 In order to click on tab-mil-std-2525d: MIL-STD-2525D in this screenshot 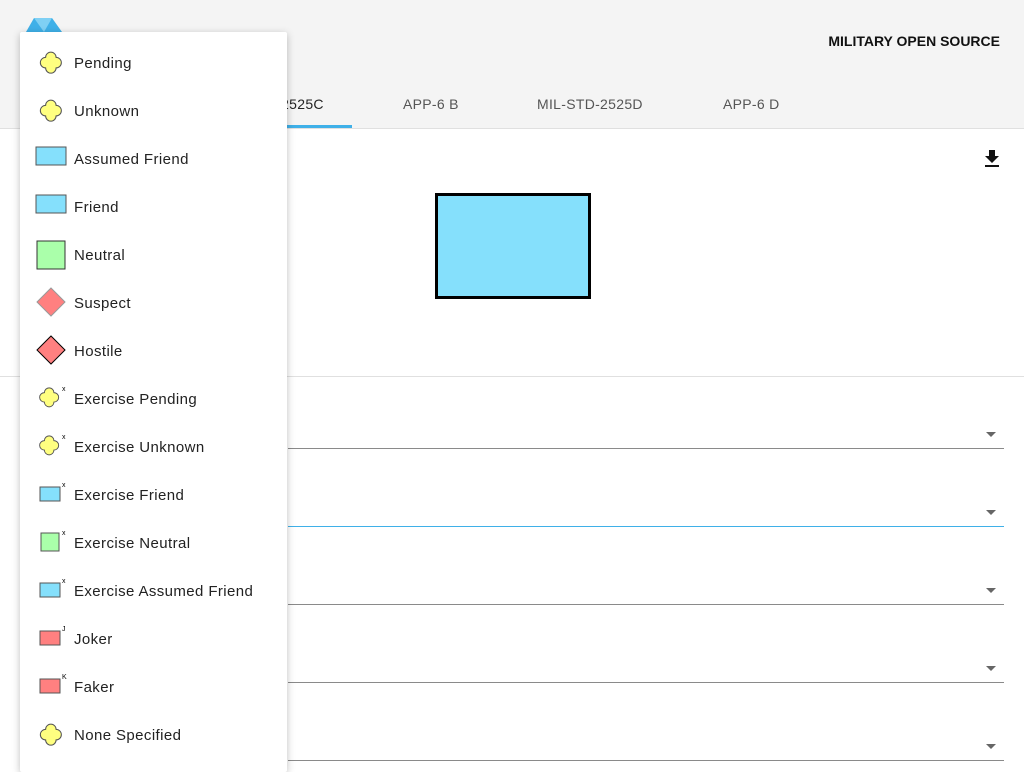, I will do `click(590, 104)`.